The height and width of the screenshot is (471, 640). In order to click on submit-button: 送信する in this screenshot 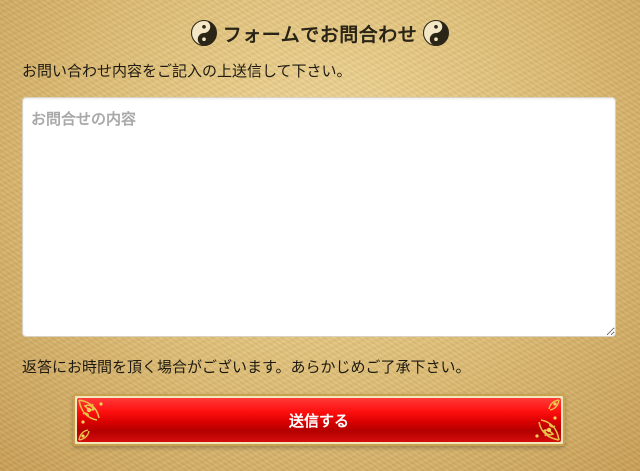, I will do `click(319, 420)`.